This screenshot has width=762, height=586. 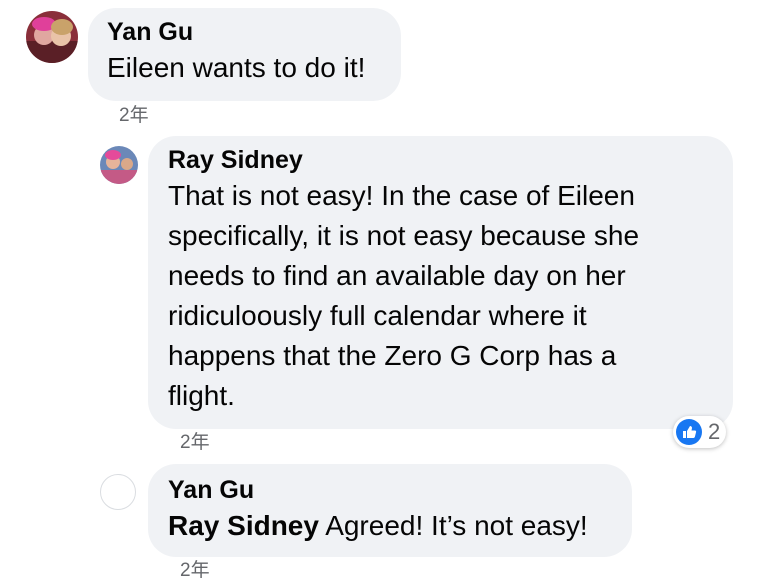 What do you see at coordinates (392, 355) in the screenshot?
I see `comment-text-line: happens that the Zero G Corp has a` at bounding box center [392, 355].